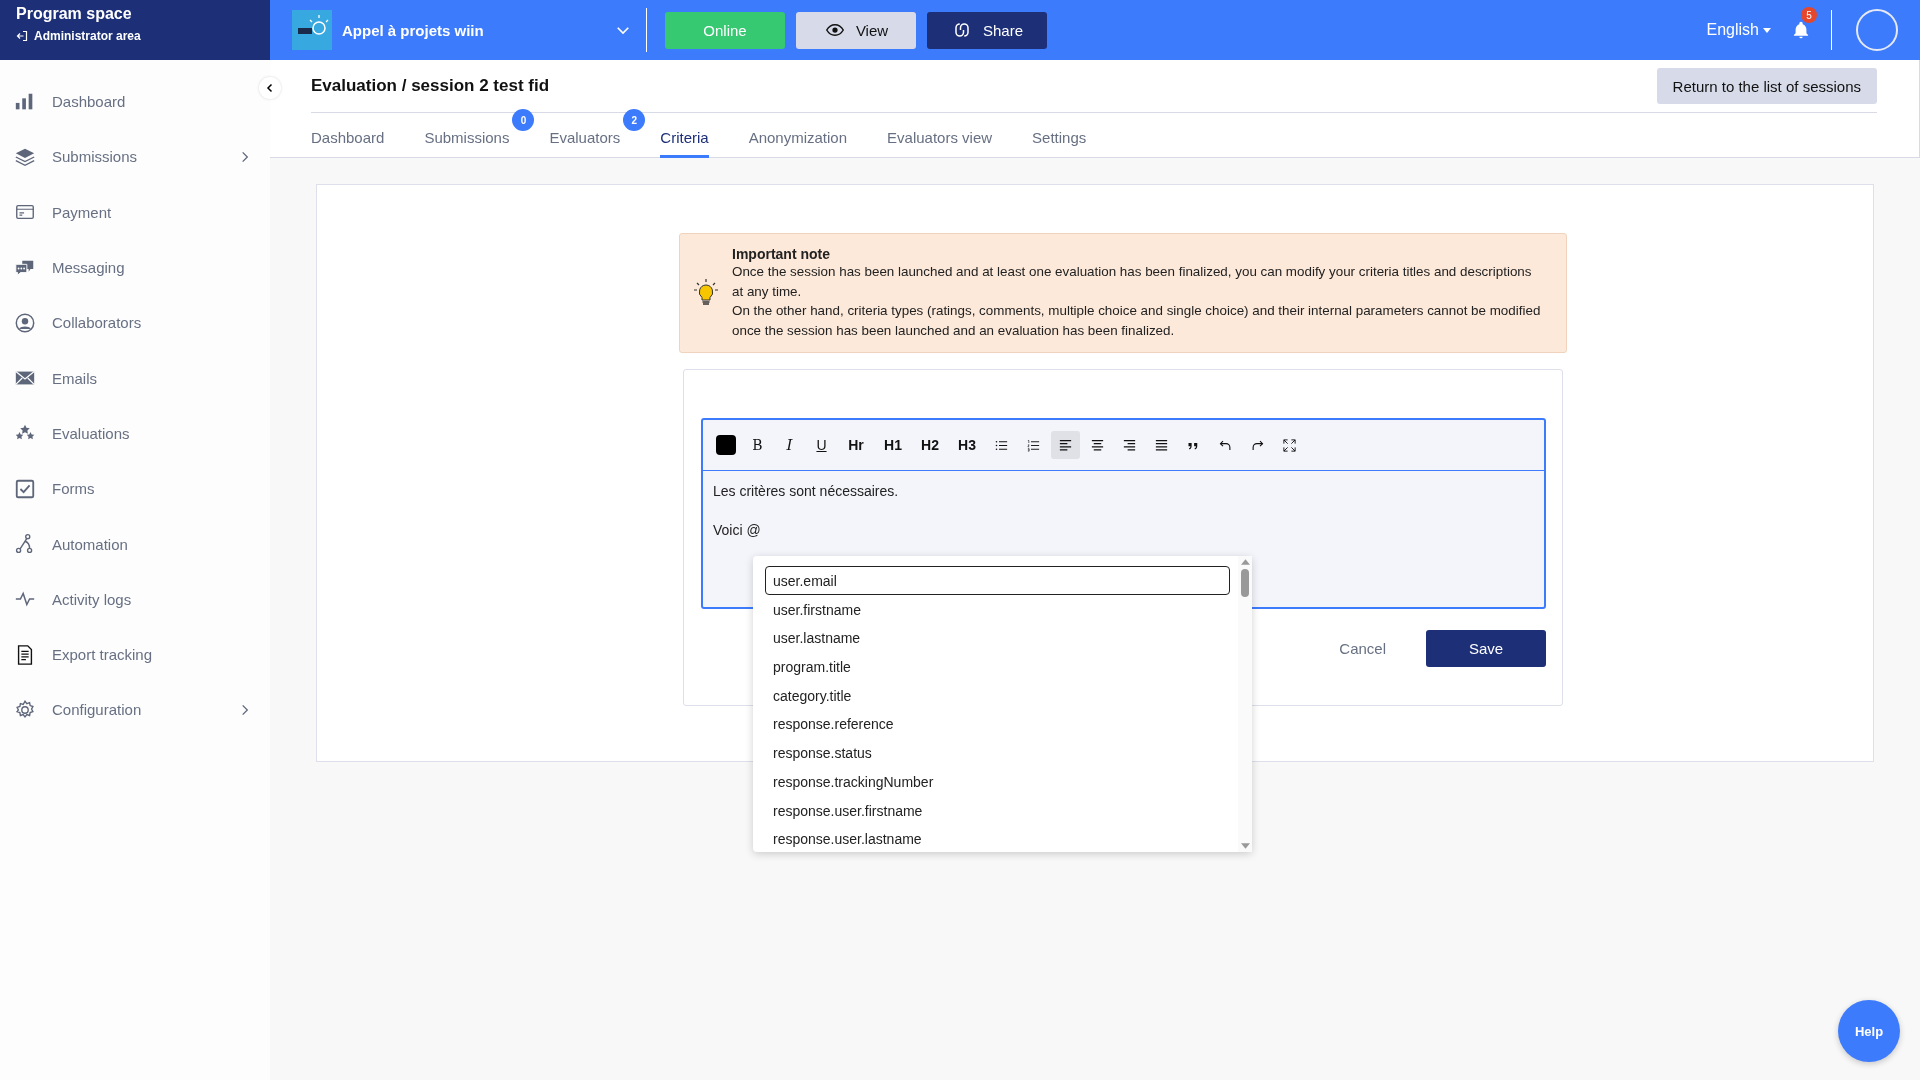  I want to click on return-button: Return to the list of sessions, so click(1766, 86).